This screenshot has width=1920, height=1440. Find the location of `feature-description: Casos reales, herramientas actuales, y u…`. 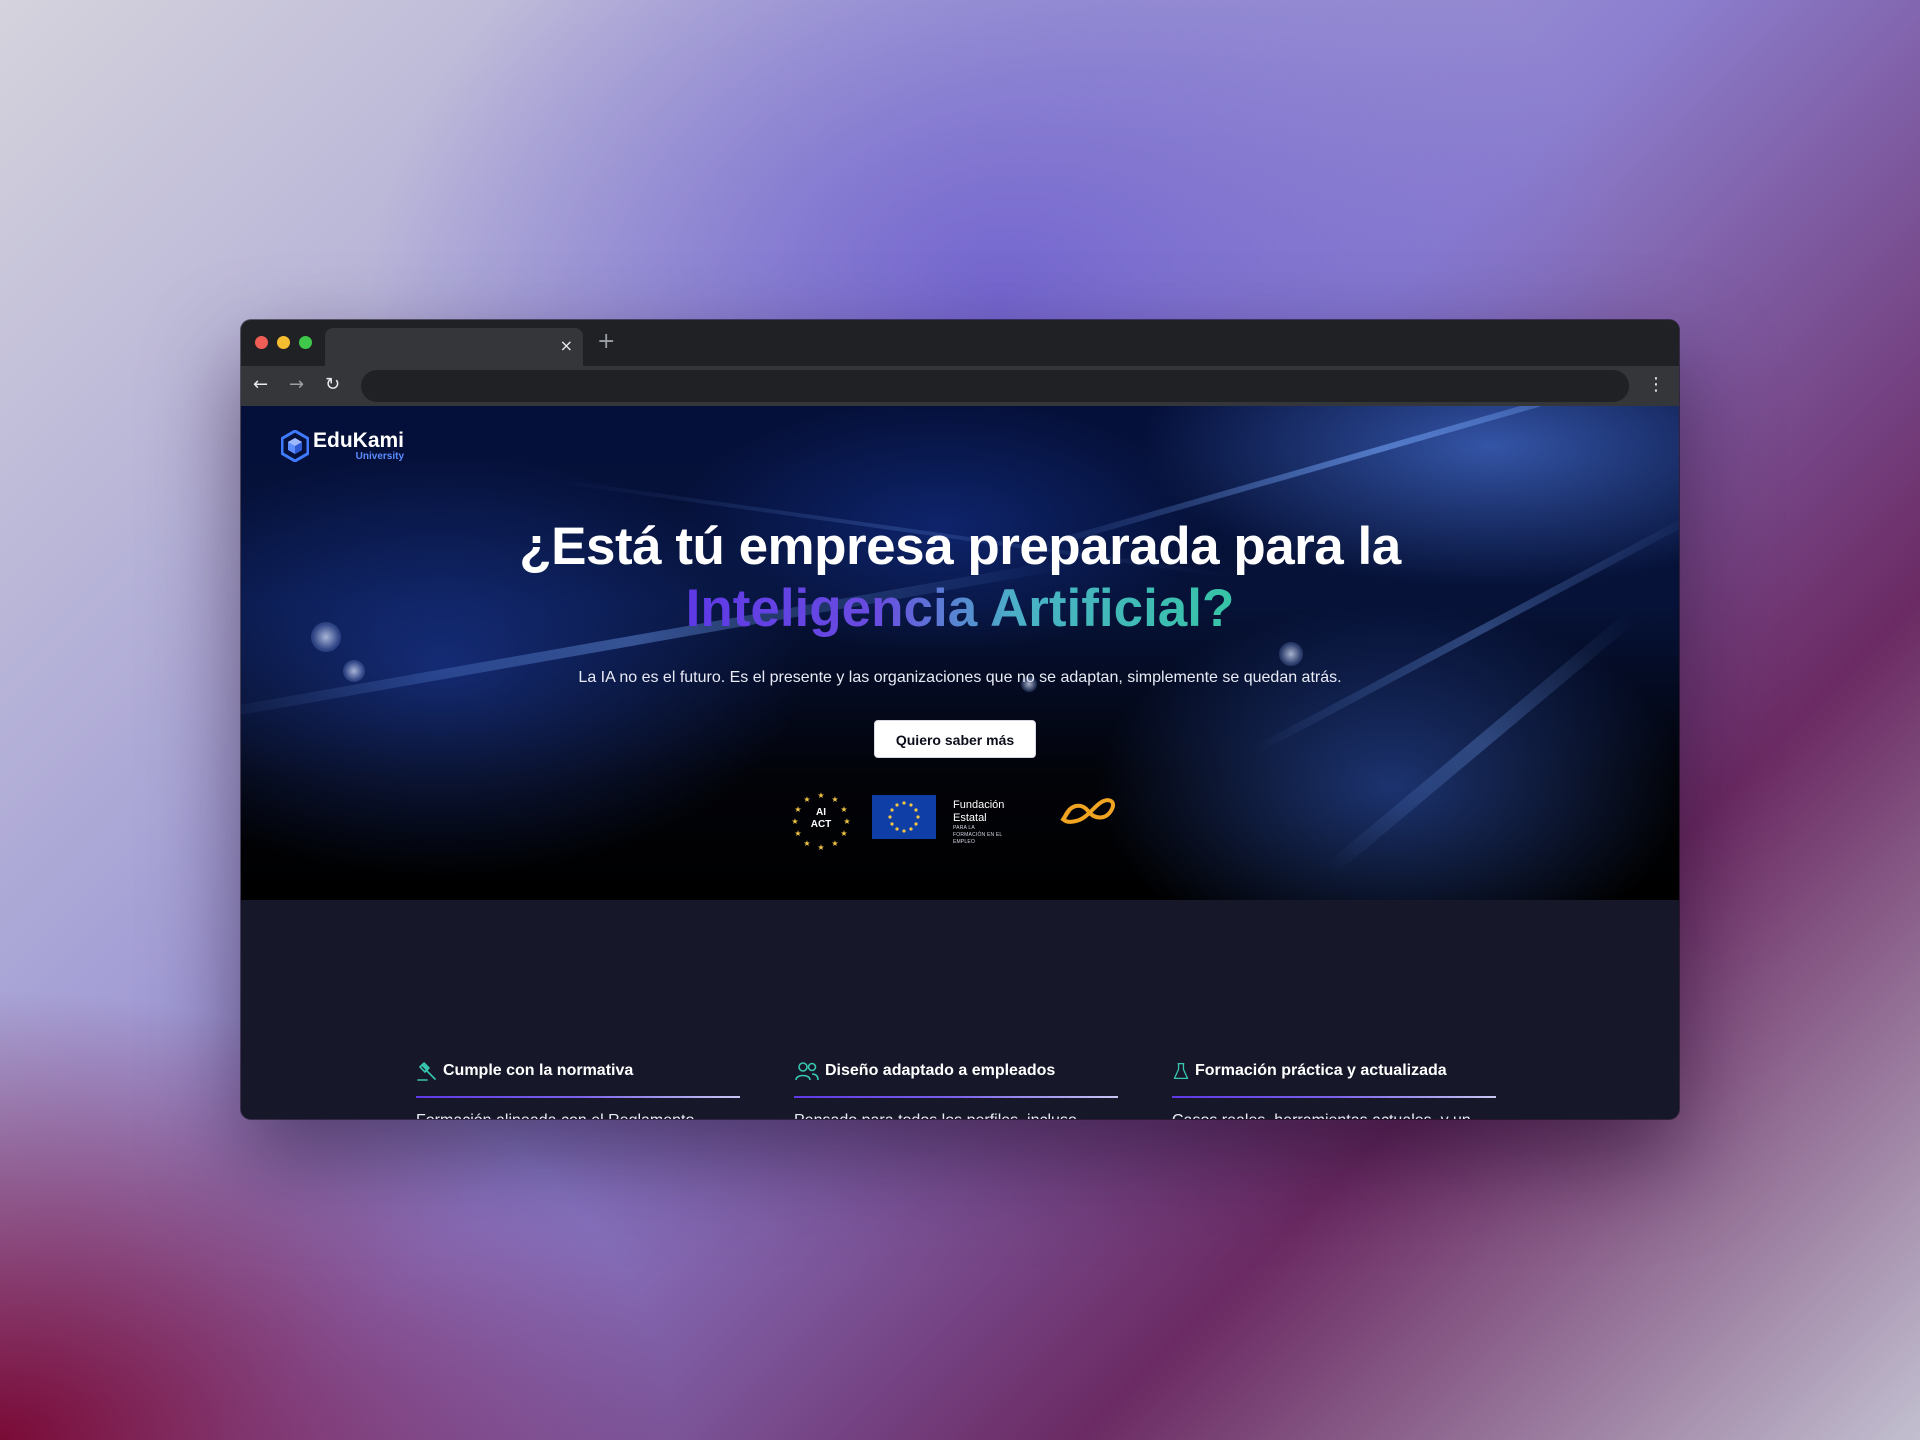

feature-description: Casos reales, herramientas actuales, y u… is located at coordinates (1334, 1114).